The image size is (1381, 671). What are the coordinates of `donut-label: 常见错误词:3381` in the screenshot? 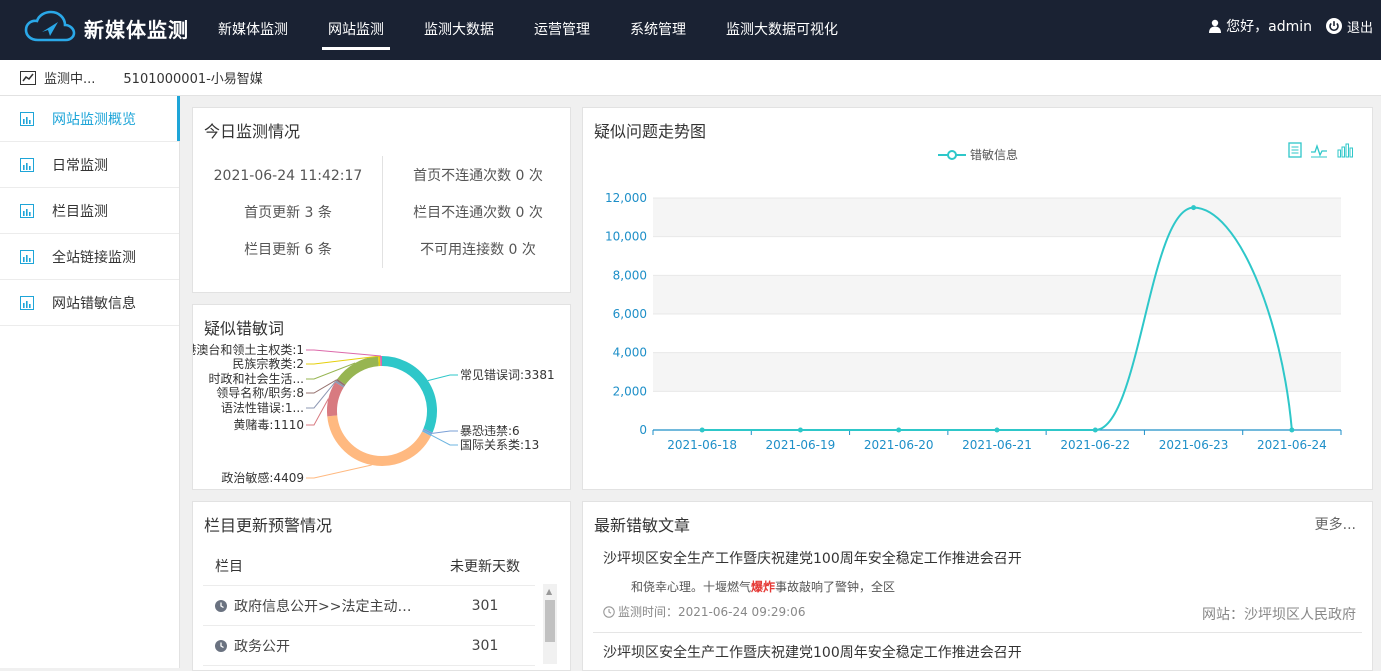 It's located at (507, 375).